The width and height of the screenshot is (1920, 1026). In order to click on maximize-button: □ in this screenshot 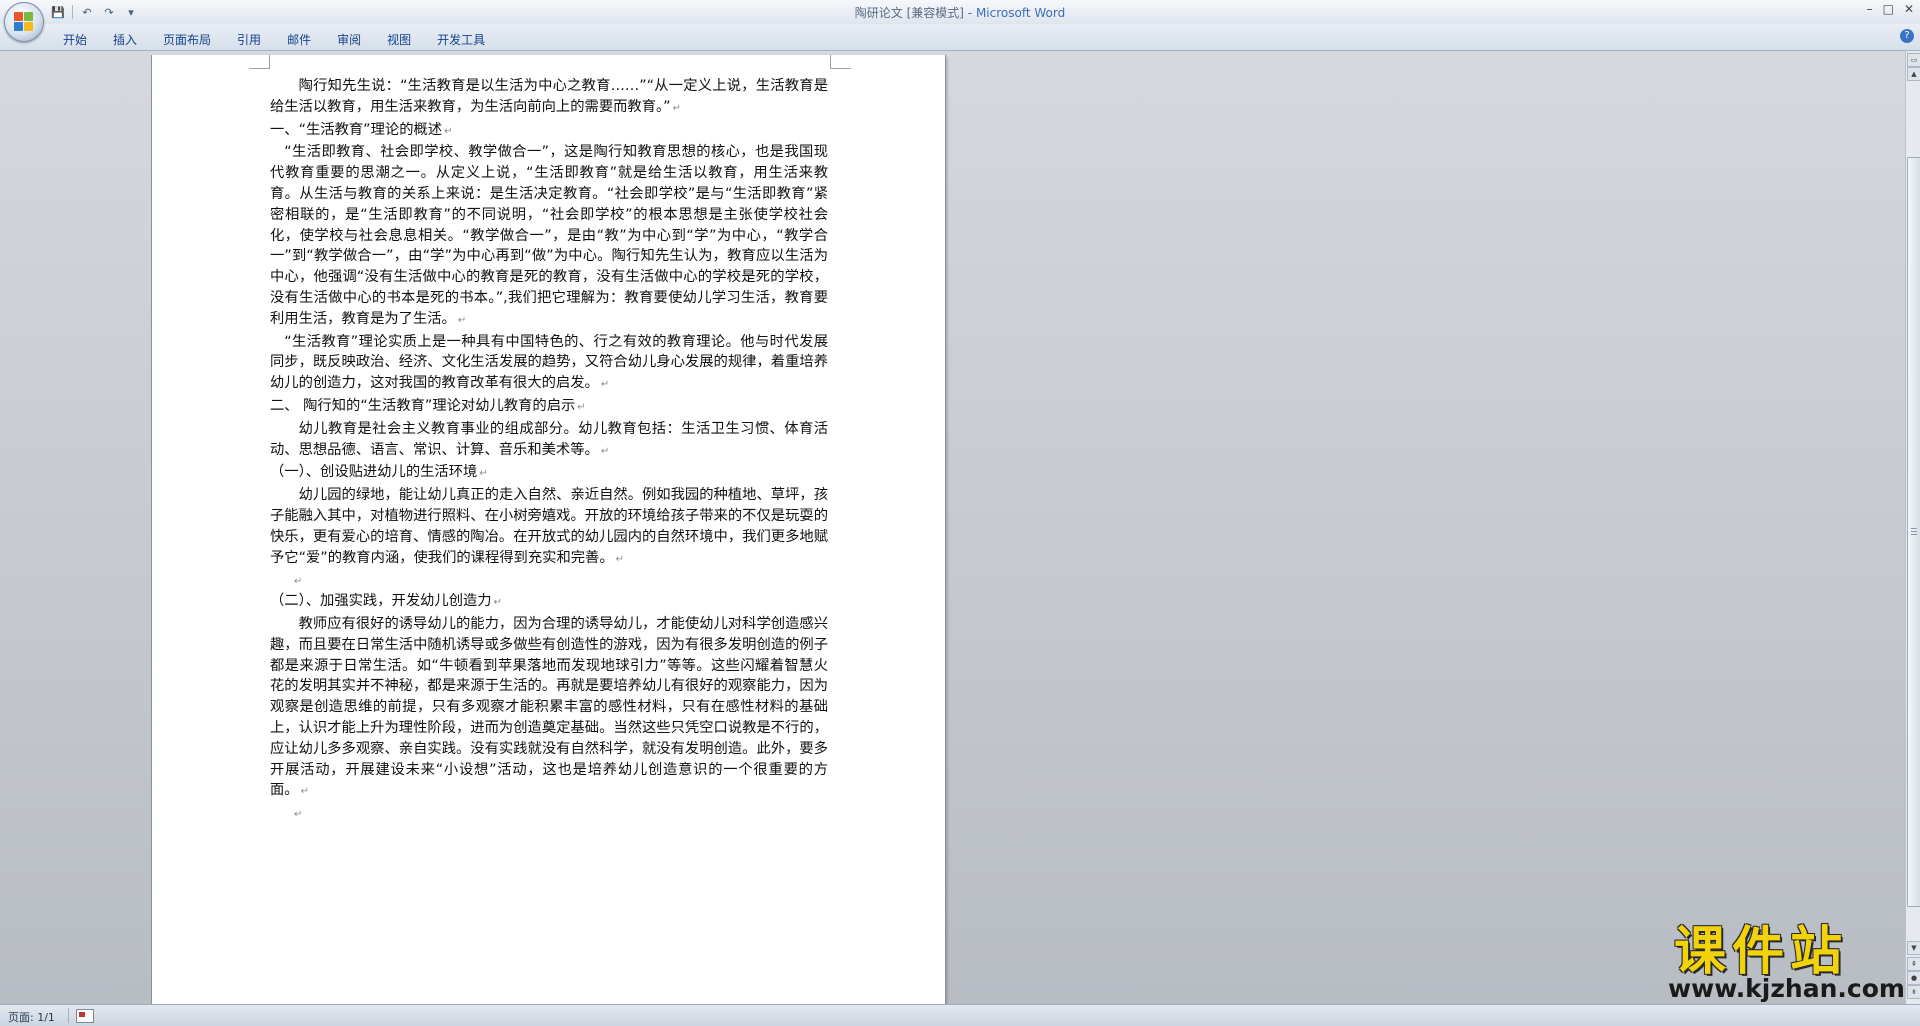, I will do `click(1888, 9)`.